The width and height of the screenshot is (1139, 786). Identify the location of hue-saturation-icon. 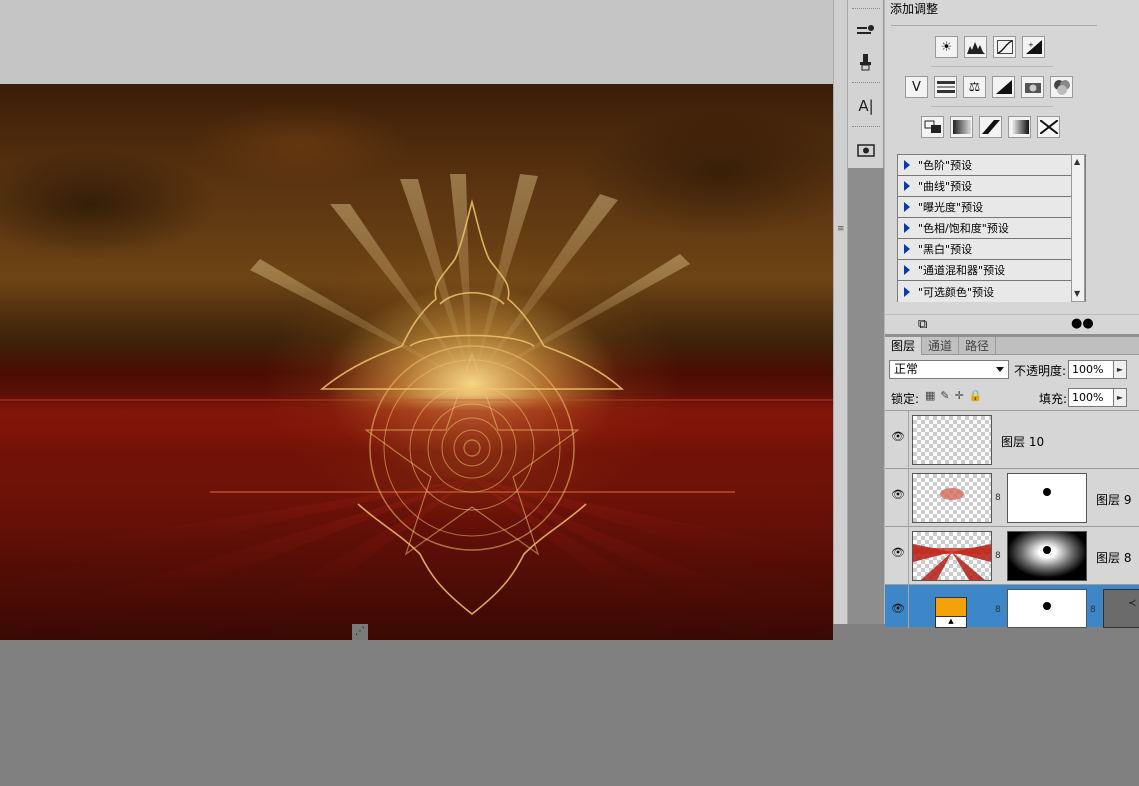
(945, 87).